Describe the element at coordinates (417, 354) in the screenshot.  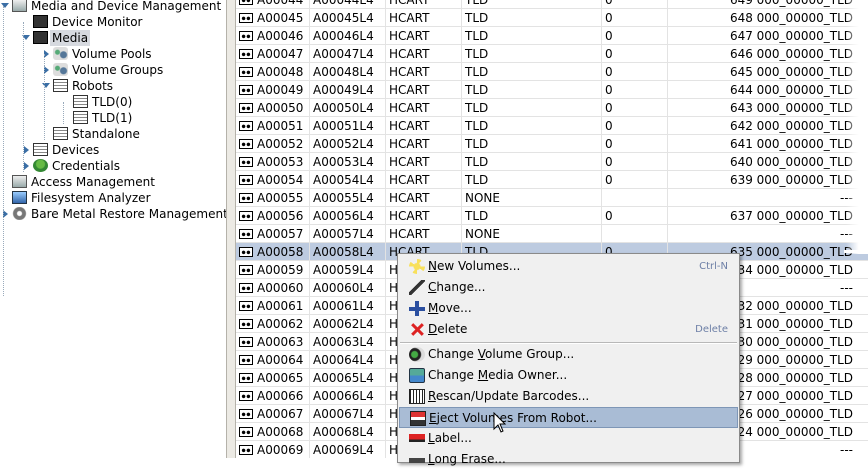
I see `volume-group-icon` at that location.